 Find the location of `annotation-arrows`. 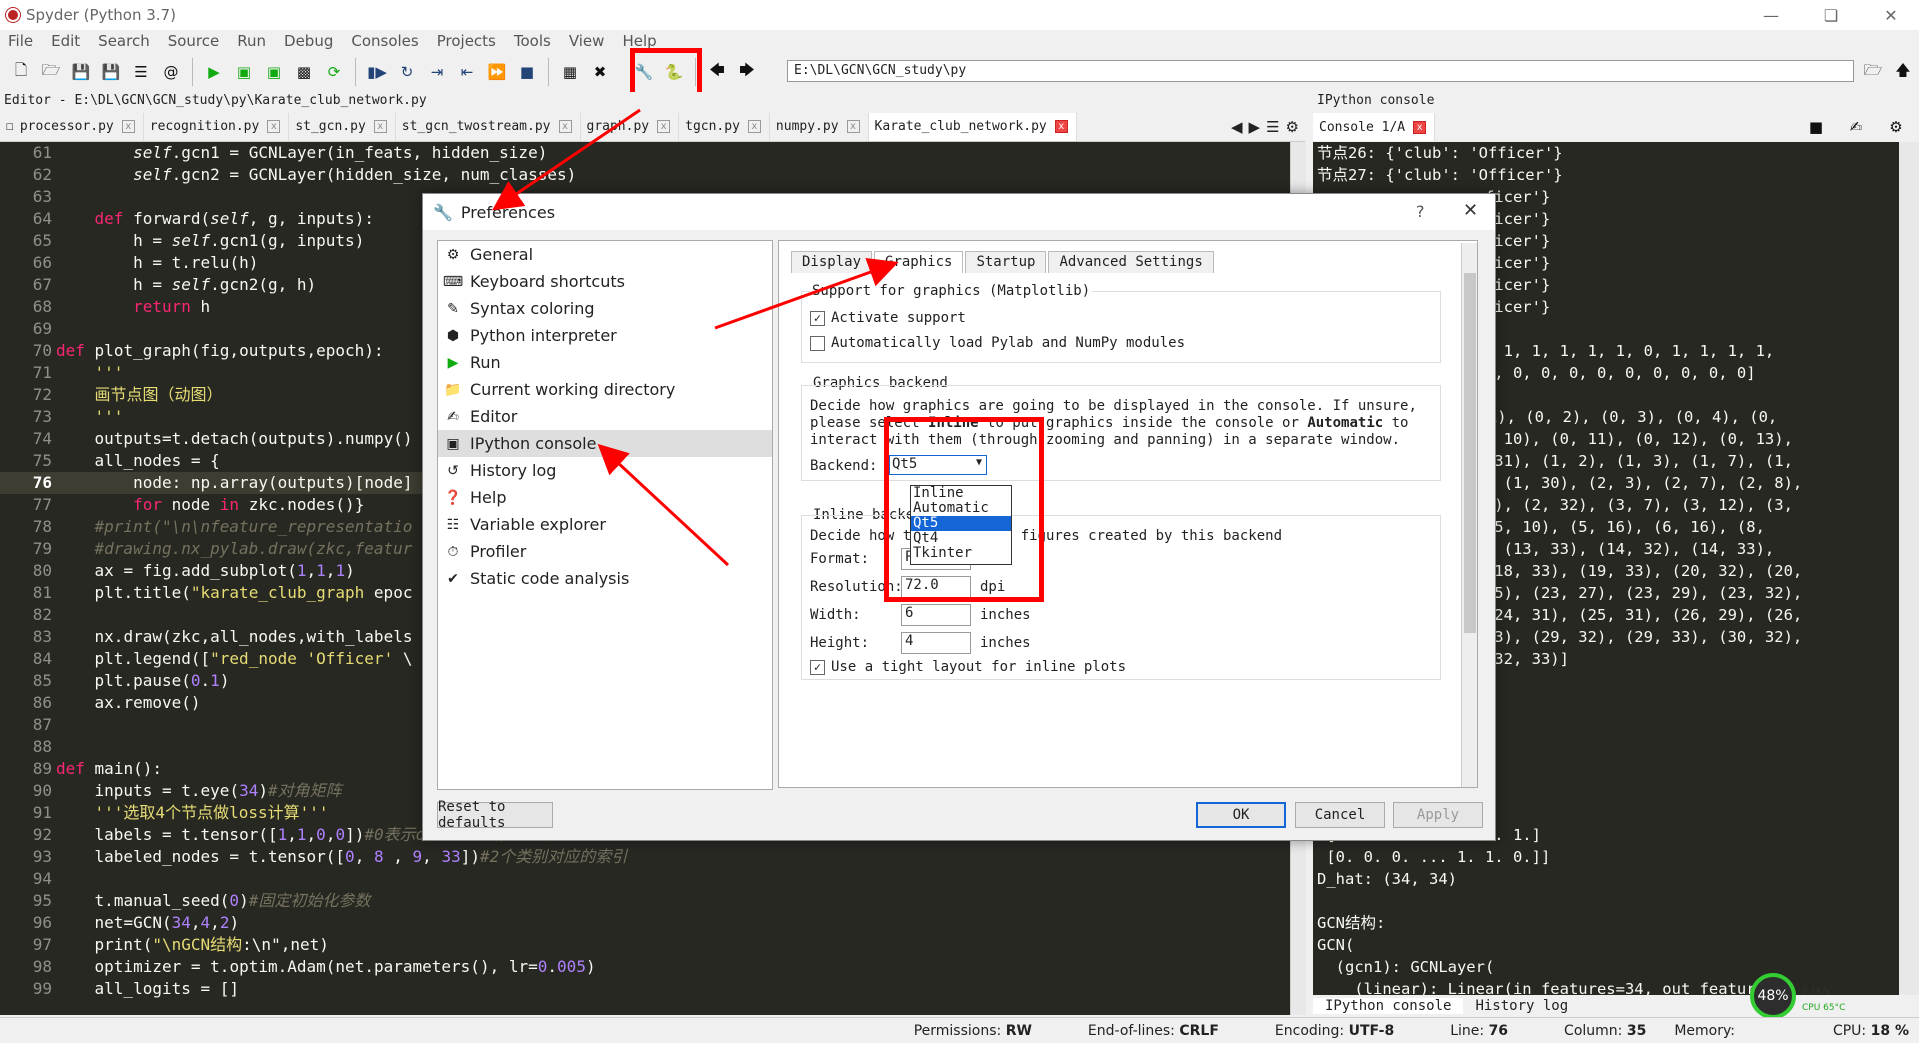

annotation-arrows is located at coordinates (695, 337).